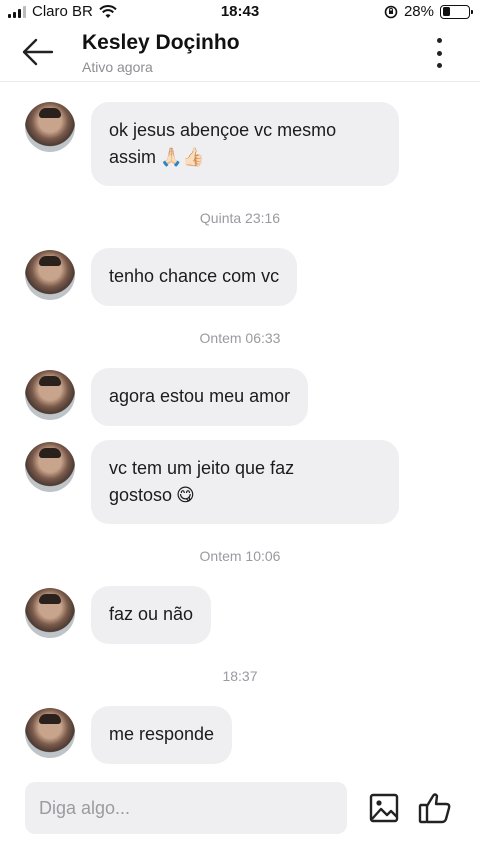  What do you see at coordinates (240, 556) in the screenshot?
I see `timestamp: Ontem 10:06` at bounding box center [240, 556].